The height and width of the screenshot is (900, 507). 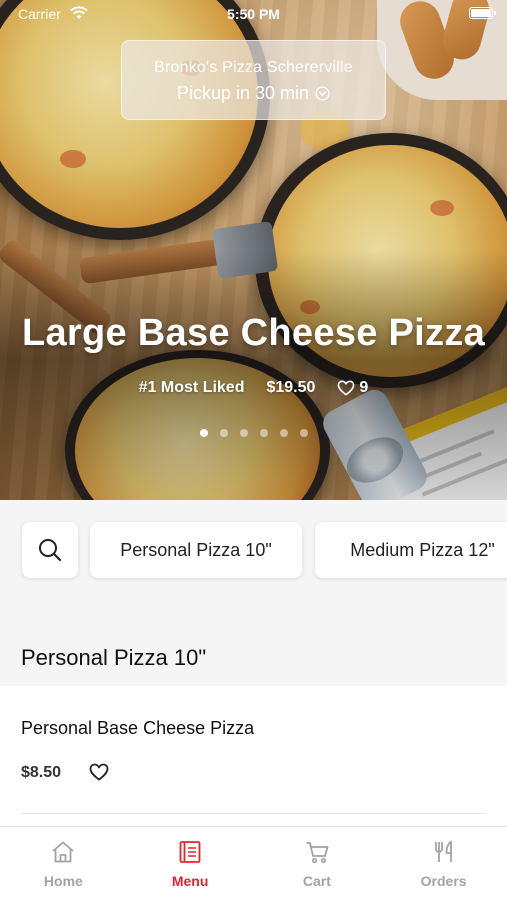 What do you see at coordinates (253, 67) in the screenshot?
I see `store-name: Bronko's Pizza Schererville` at bounding box center [253, 67].